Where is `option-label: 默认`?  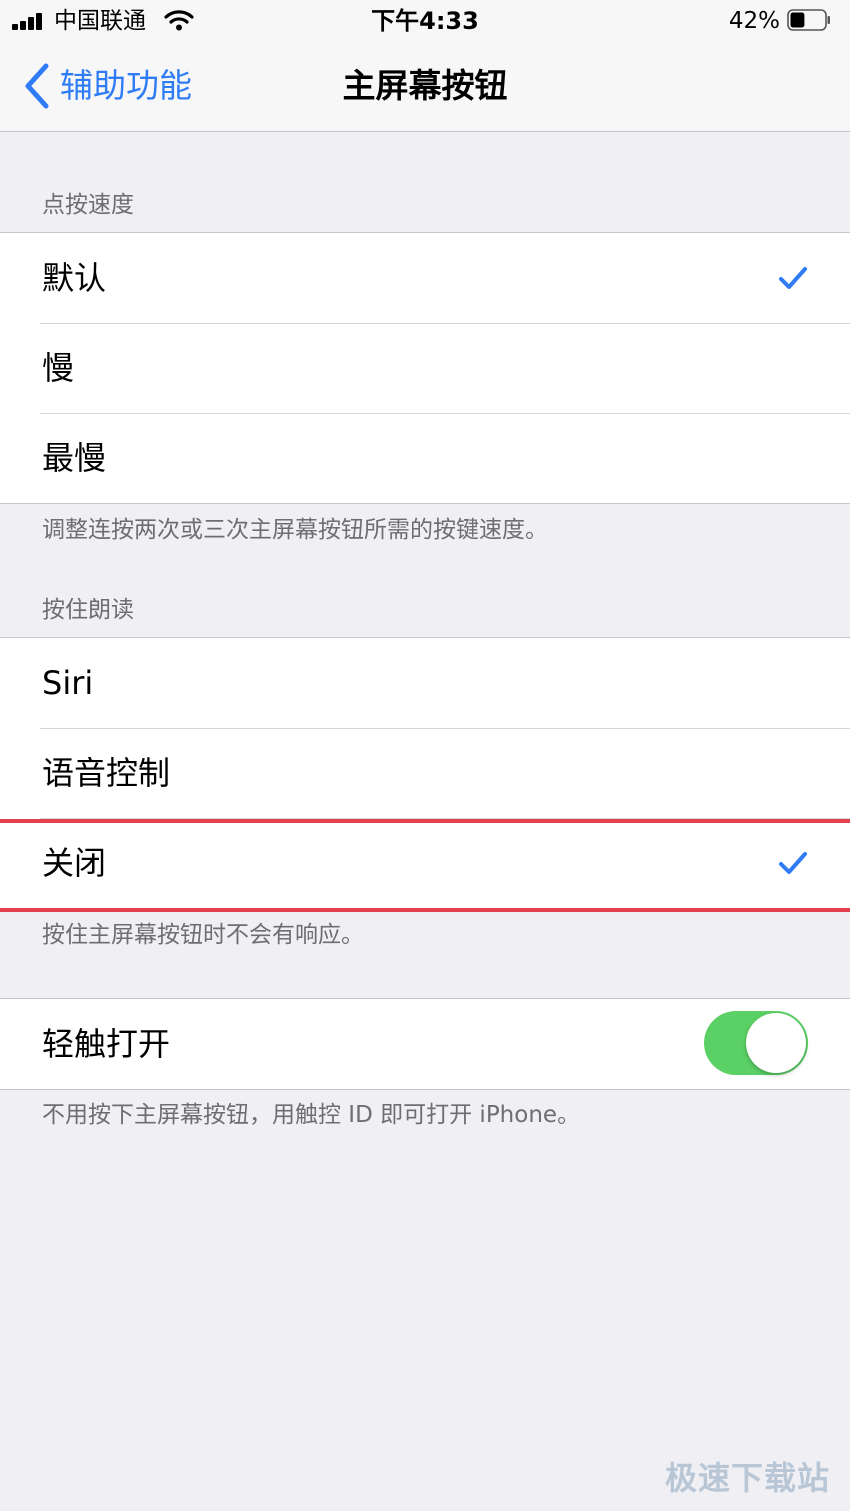
option-label: 默认 is located at coordinates (74, 278).